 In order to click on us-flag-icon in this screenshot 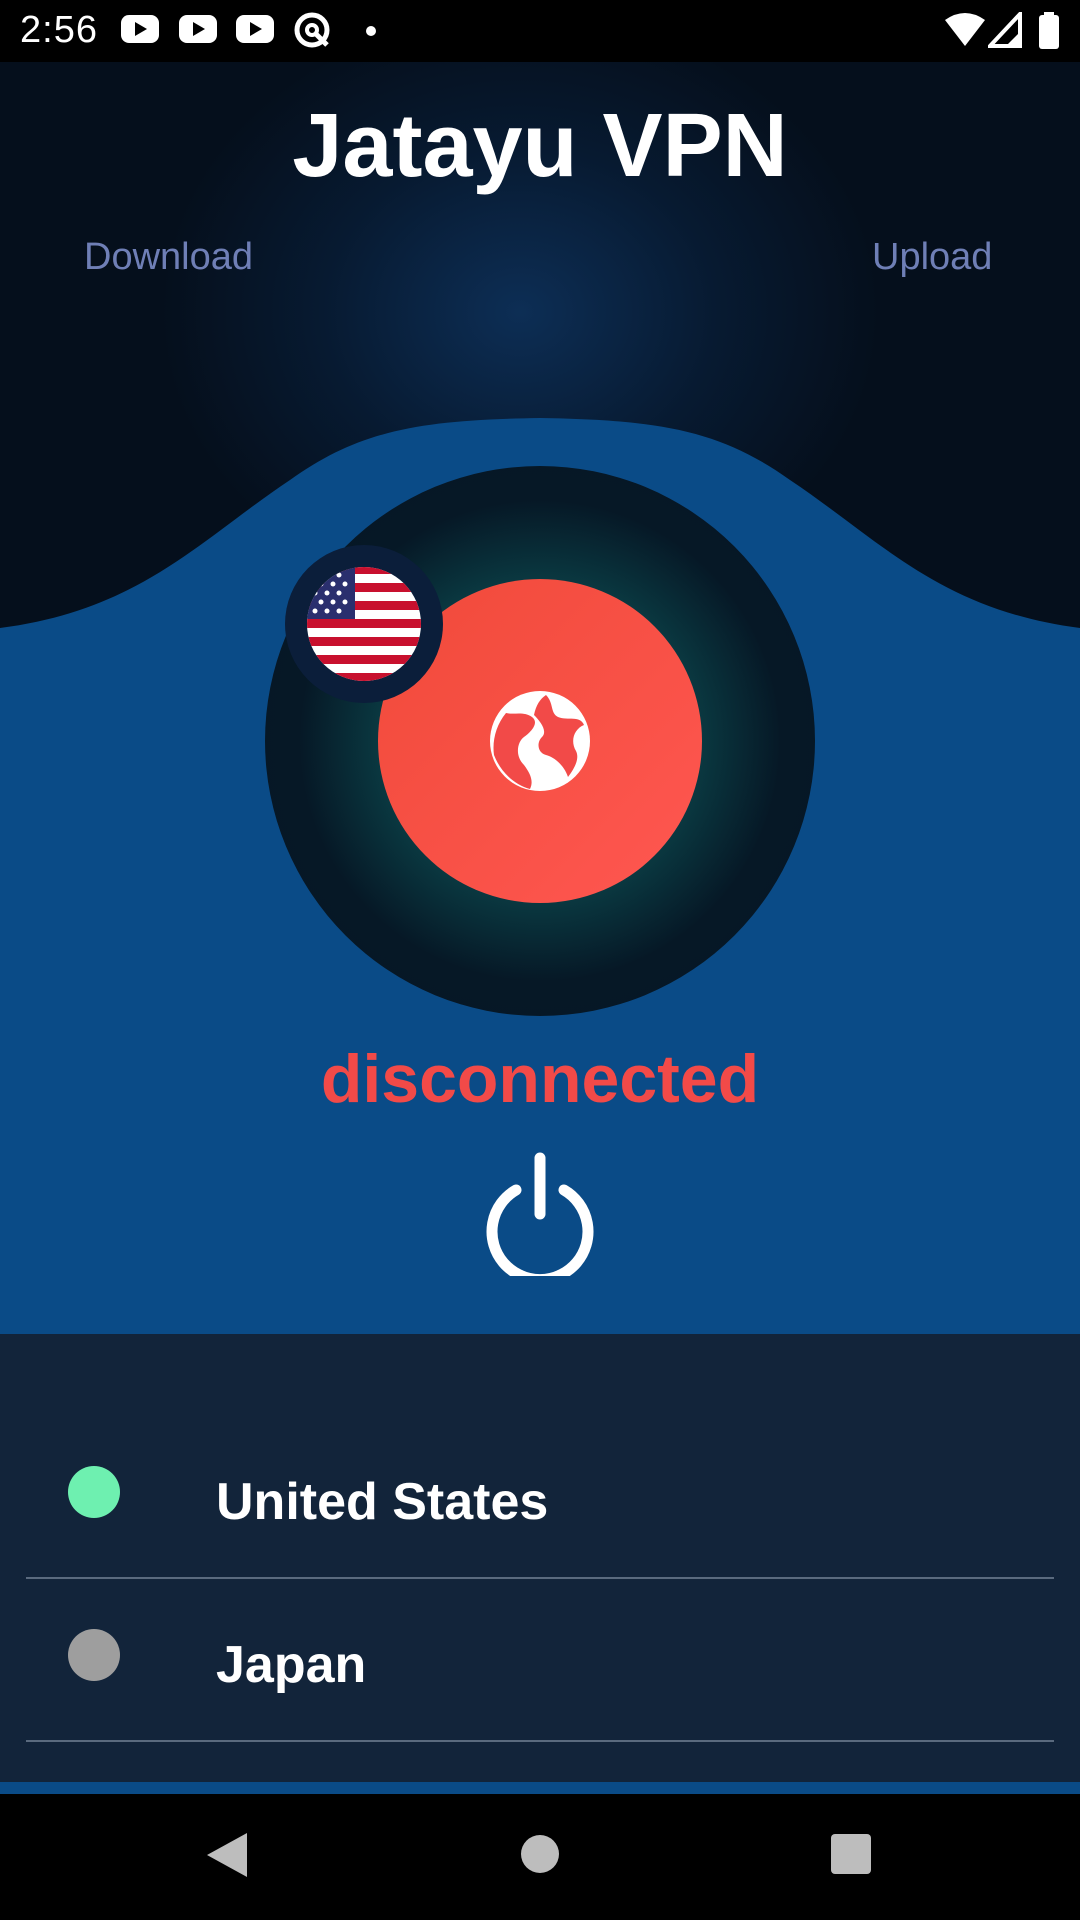, I will do `click(364, 624)`.